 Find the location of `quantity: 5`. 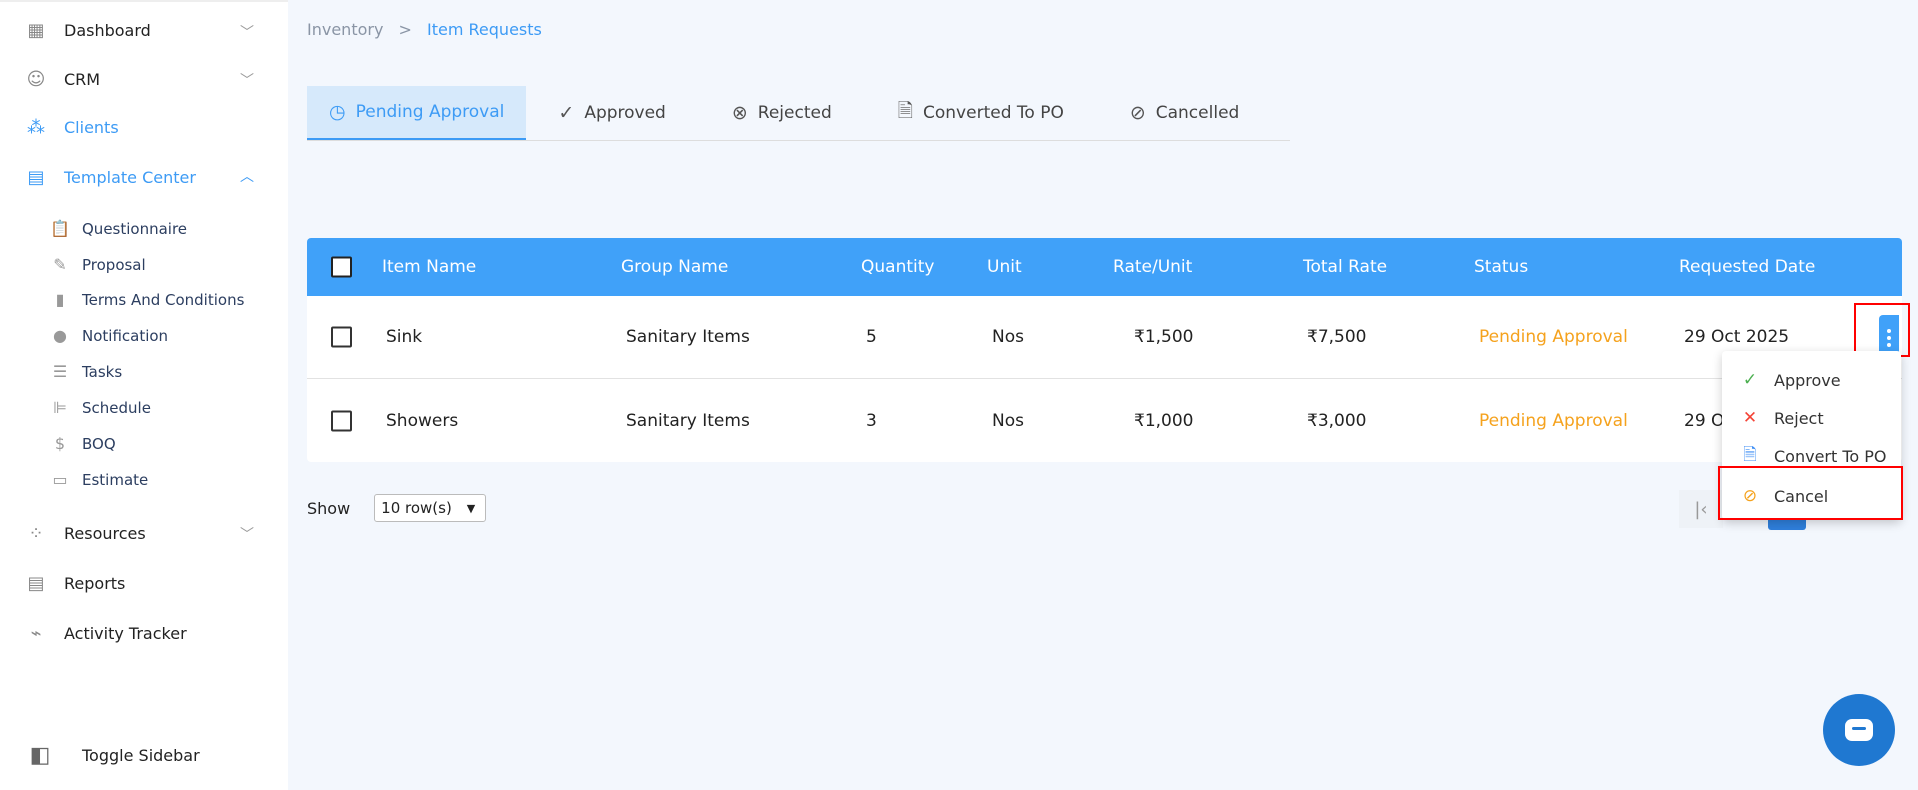

quantity: 5 is located at coordinates (871, 337).